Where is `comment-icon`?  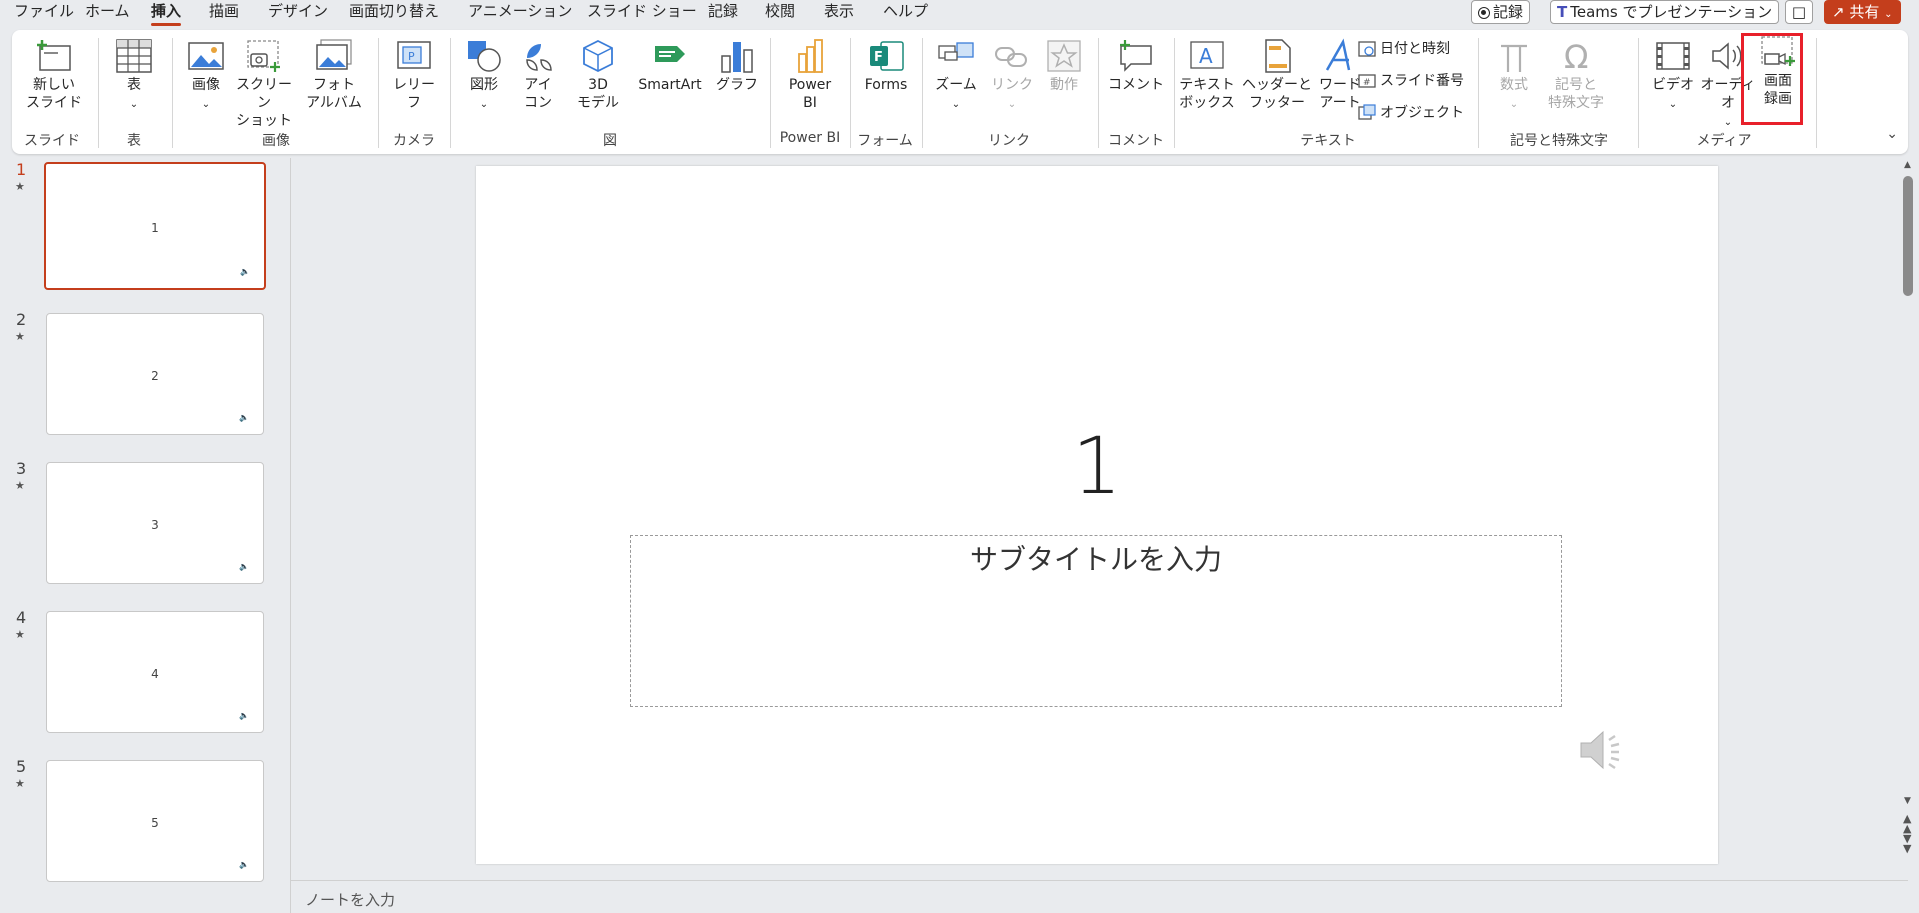
comment-icon is located at coordinates (1136, 56).